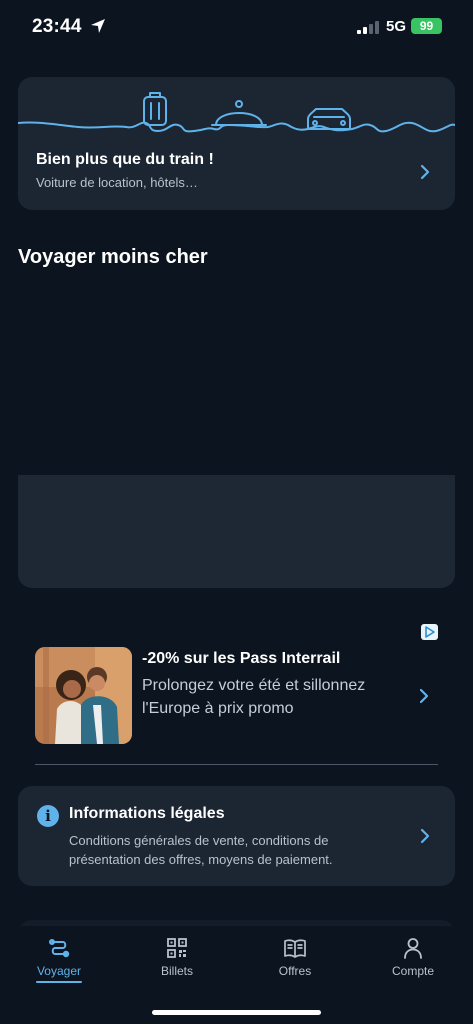  Describe the element at coordinates (368, 27) in the screenshot. I see `signal-icon` at that location.